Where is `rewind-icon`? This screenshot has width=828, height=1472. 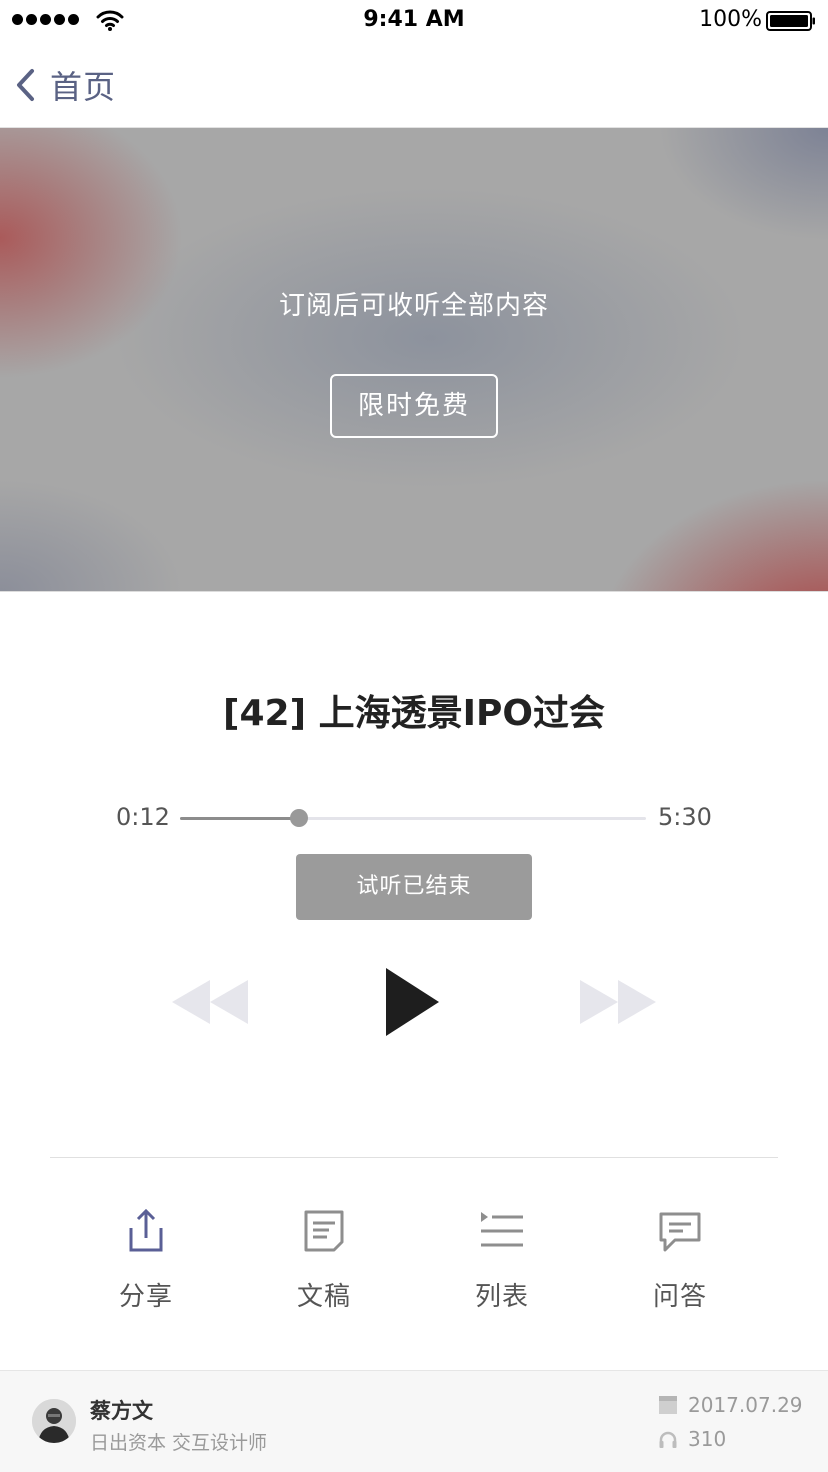 rewind-icon is located at coordinates (210, 1002).